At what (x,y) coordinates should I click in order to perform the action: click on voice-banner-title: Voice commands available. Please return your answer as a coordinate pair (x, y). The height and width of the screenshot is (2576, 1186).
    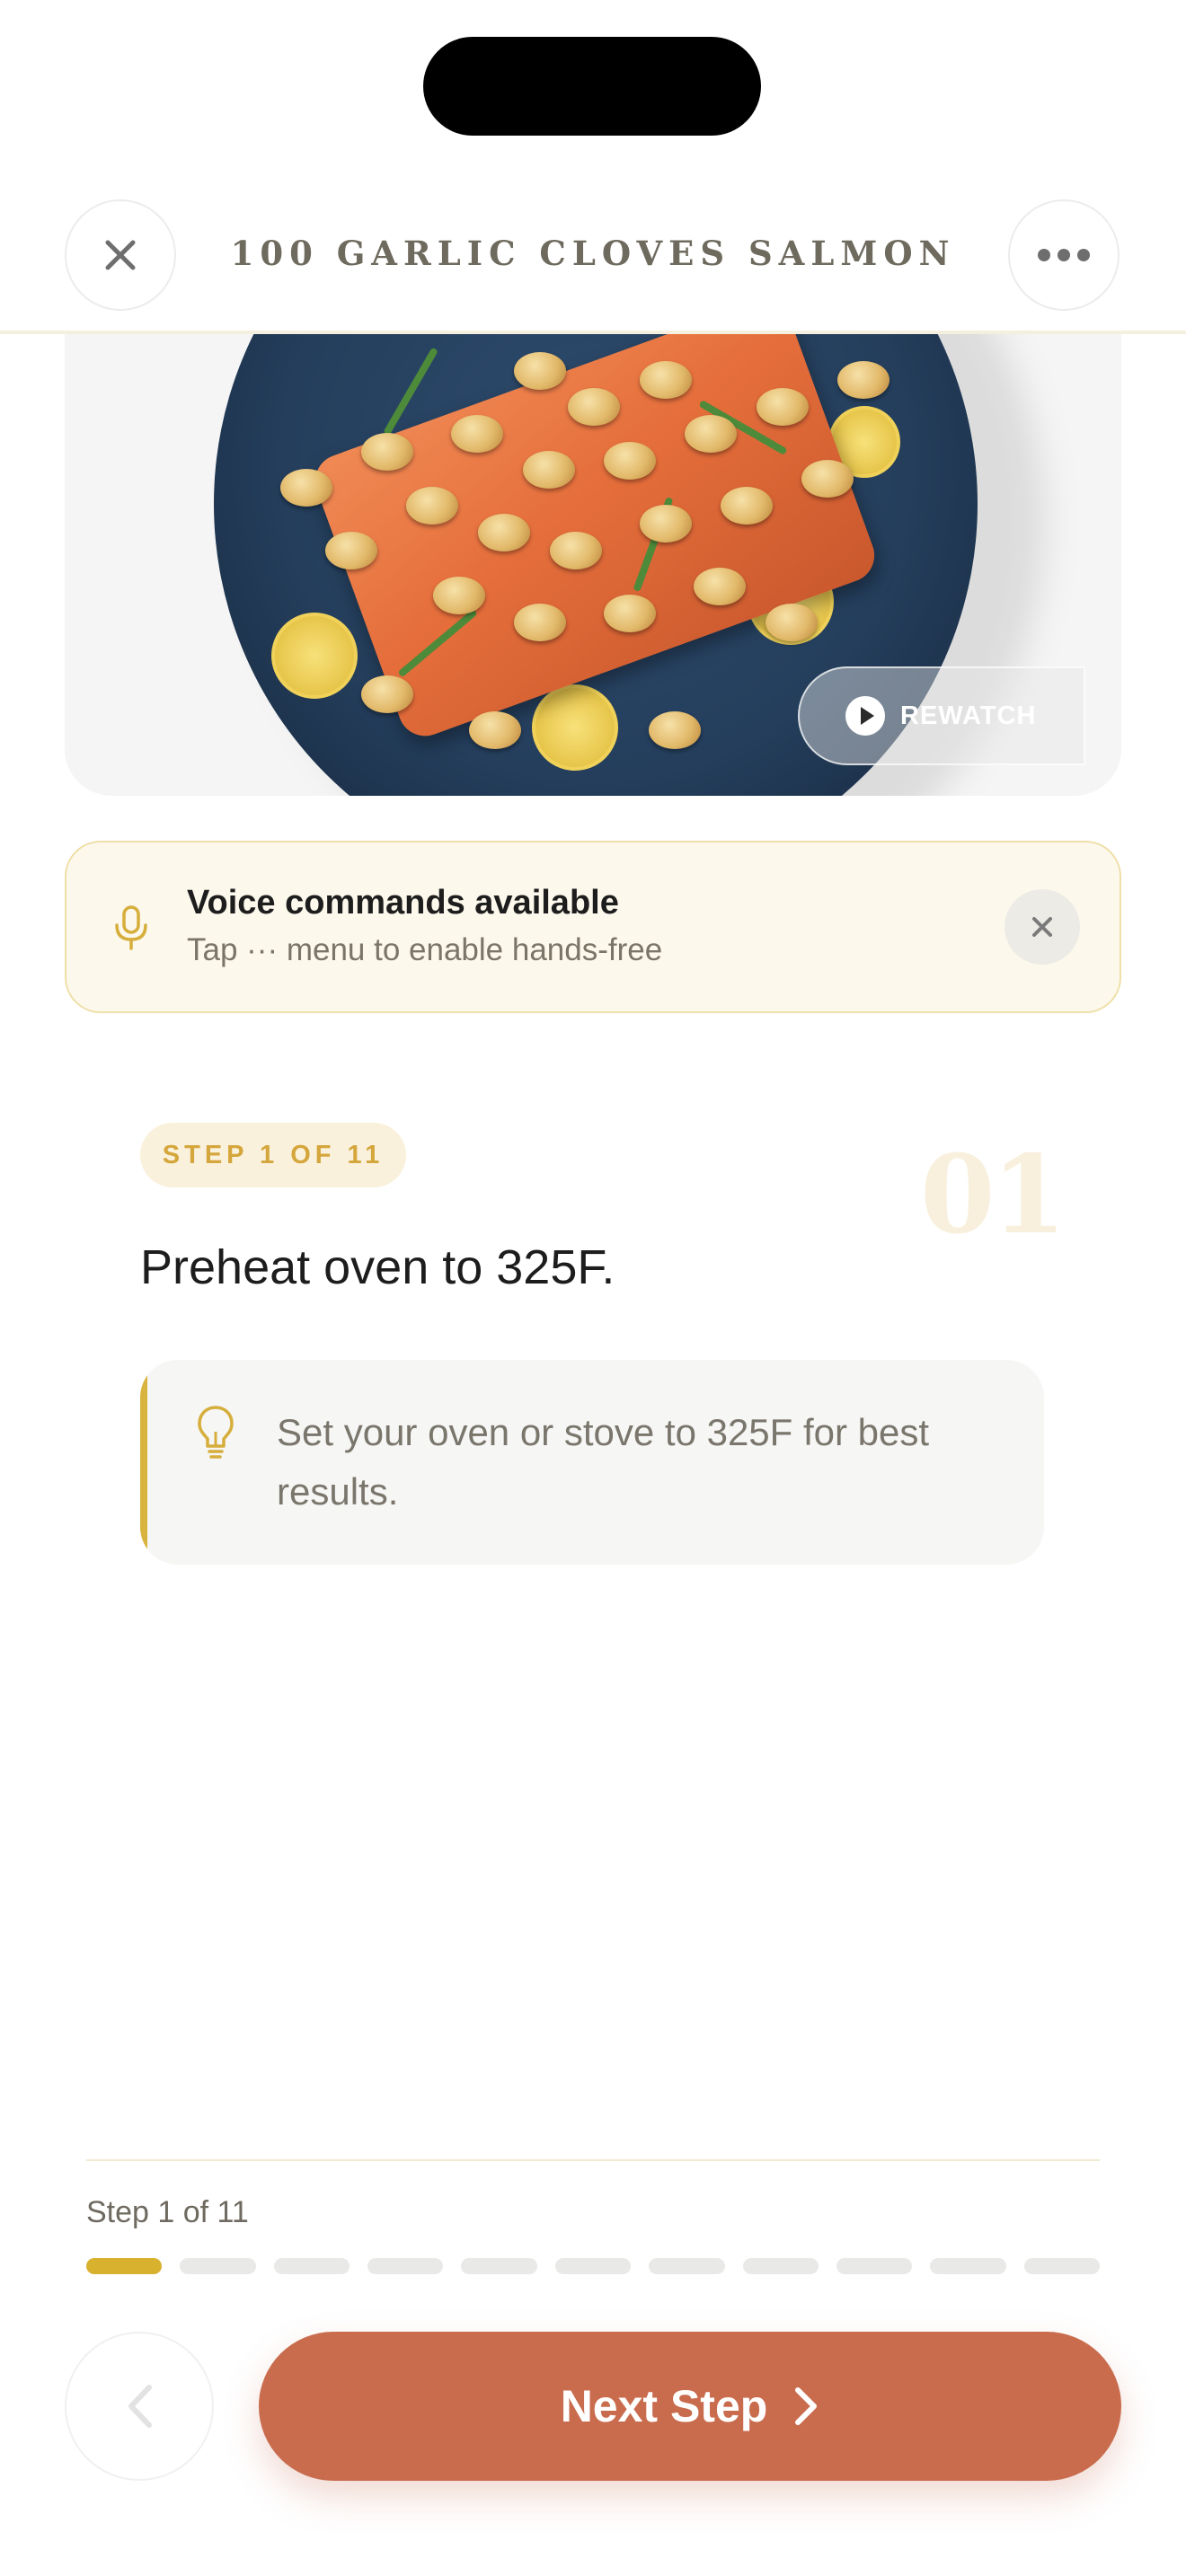
    Looking at the image, I should click on (403, 903).